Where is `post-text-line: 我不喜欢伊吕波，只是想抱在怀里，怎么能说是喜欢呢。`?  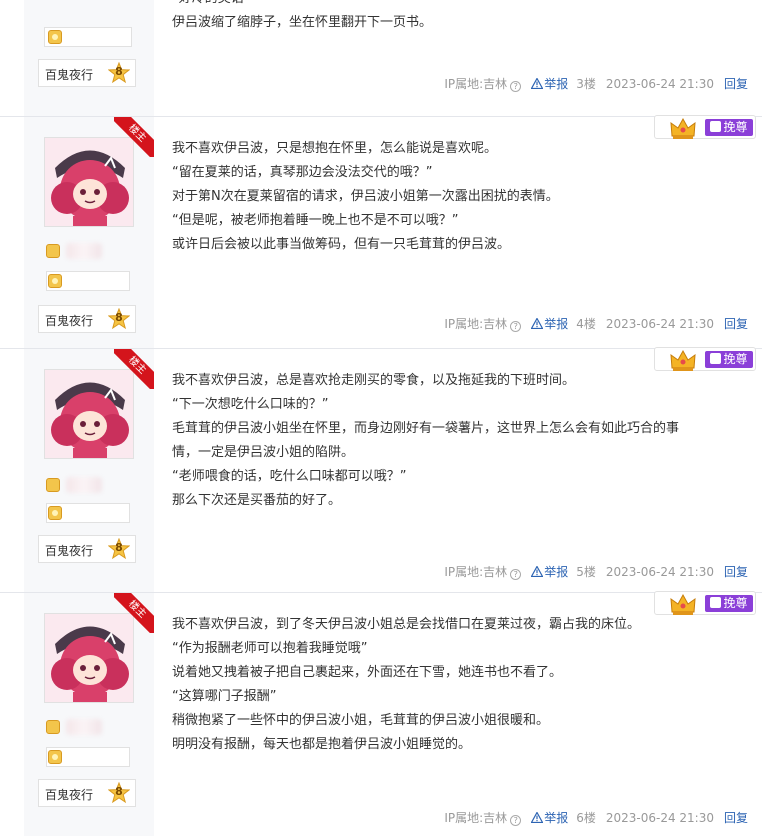 post-text-line: 我不喜欢伊吕波，只是想抱在怀里，怎么能说是喜欢呢。 is located at coordinates (335, 148).